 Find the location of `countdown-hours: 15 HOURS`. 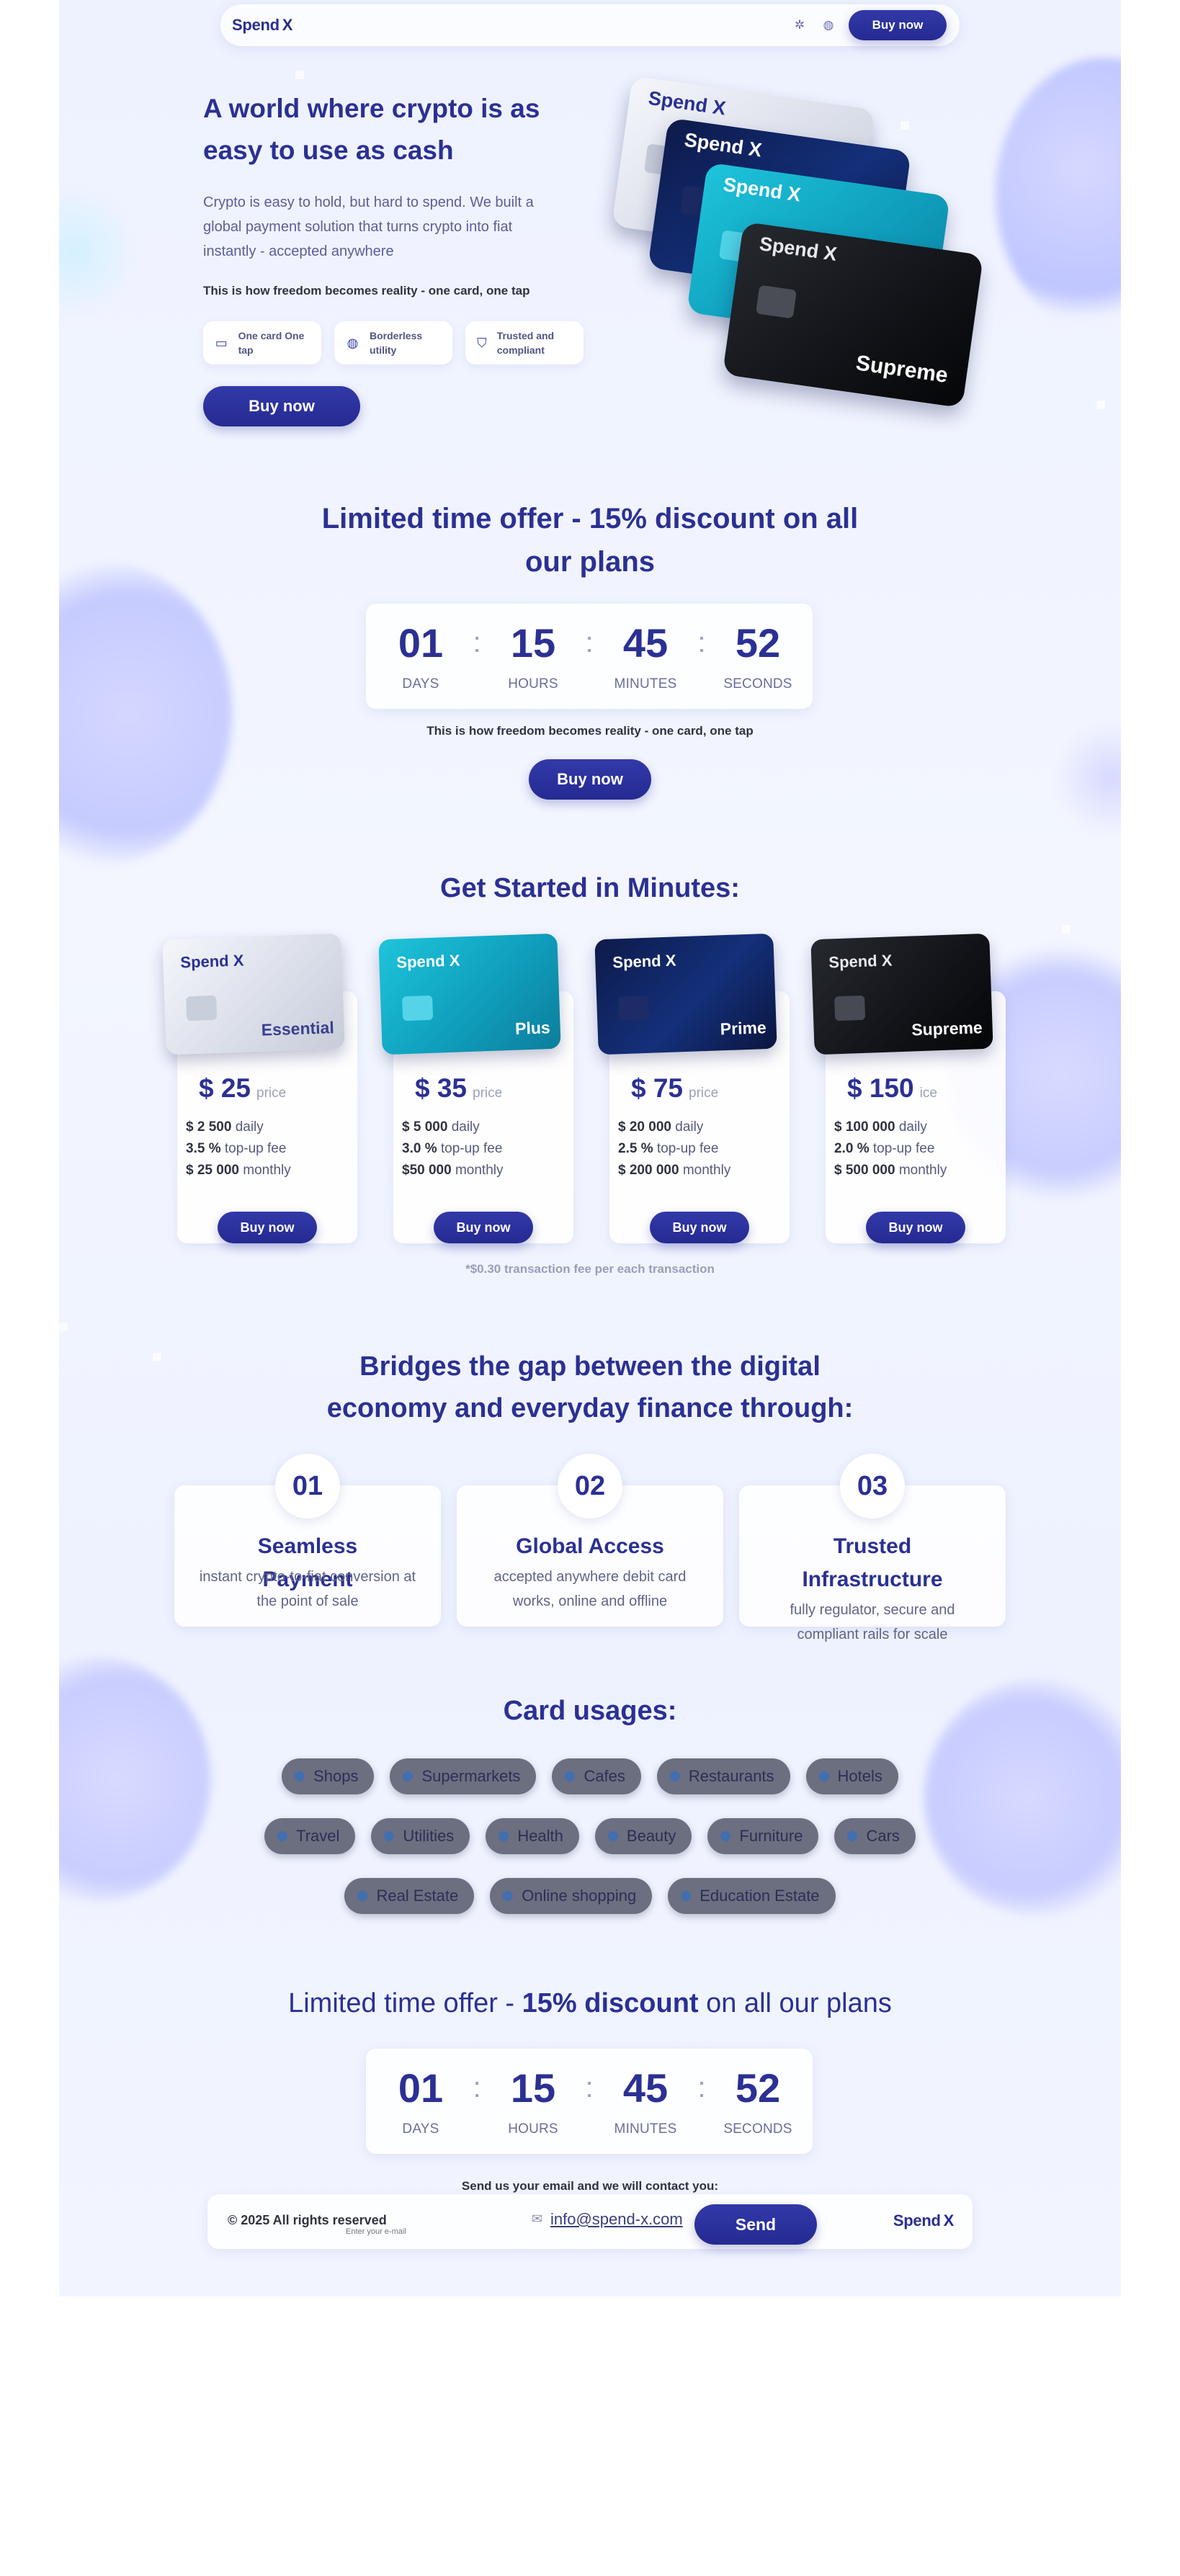

countdown-hours: 15 HOURS is located at coordinates (533, 656).